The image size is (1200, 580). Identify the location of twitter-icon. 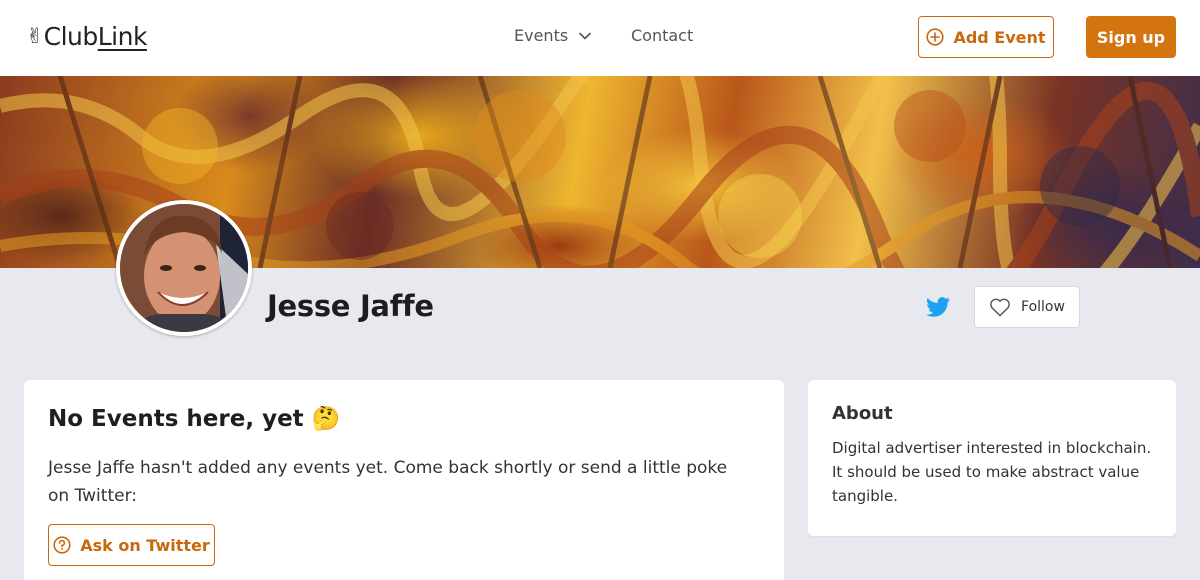
(938, 307).